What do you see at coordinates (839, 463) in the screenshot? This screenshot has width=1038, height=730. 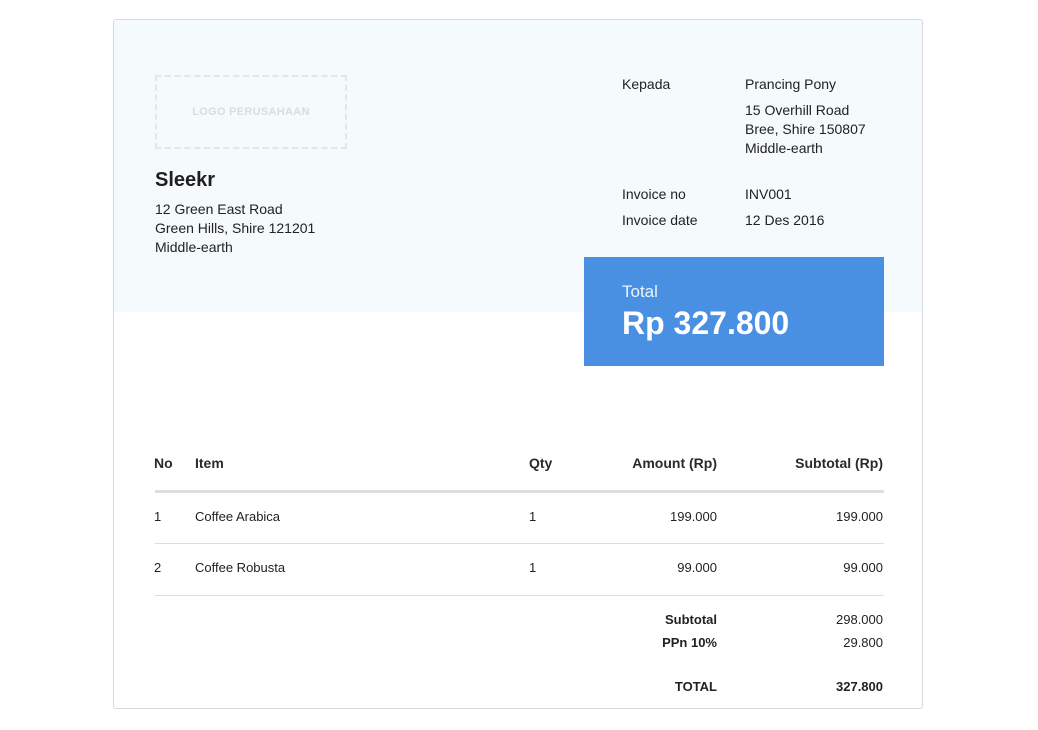 I see `column-header-subtotal: Subtotal (Rp)` at bounding box center [839, 463].